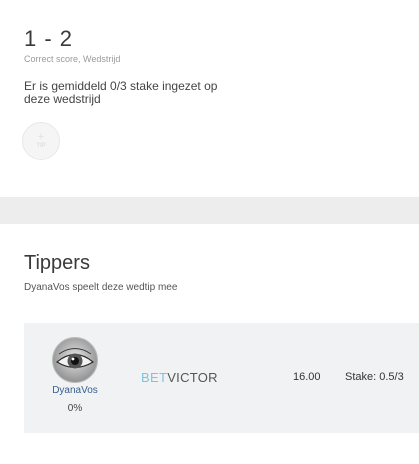  Describe the element at coordinates (154, 377) in the screenshot. I see `bookmaker-logo-part1: BET` at that location.